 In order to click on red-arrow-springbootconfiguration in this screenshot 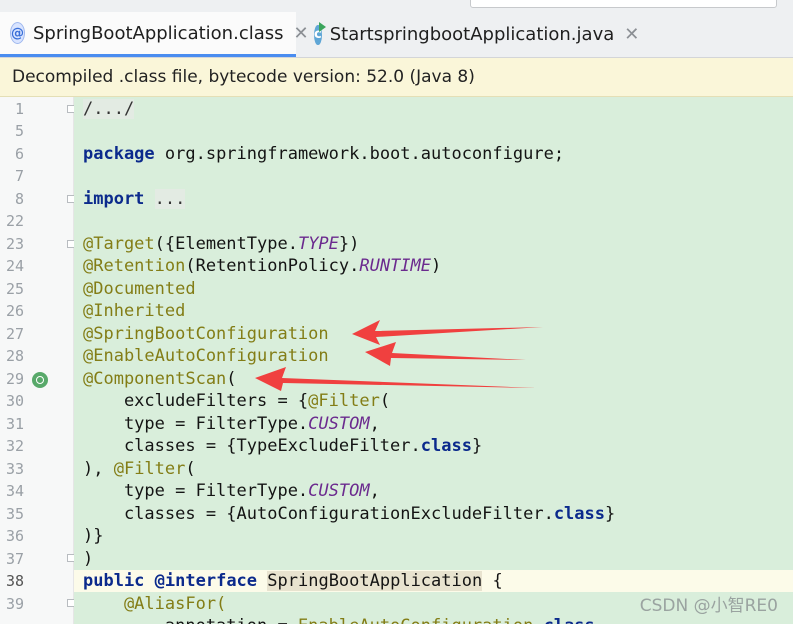, I will do `click(447, 332)`.